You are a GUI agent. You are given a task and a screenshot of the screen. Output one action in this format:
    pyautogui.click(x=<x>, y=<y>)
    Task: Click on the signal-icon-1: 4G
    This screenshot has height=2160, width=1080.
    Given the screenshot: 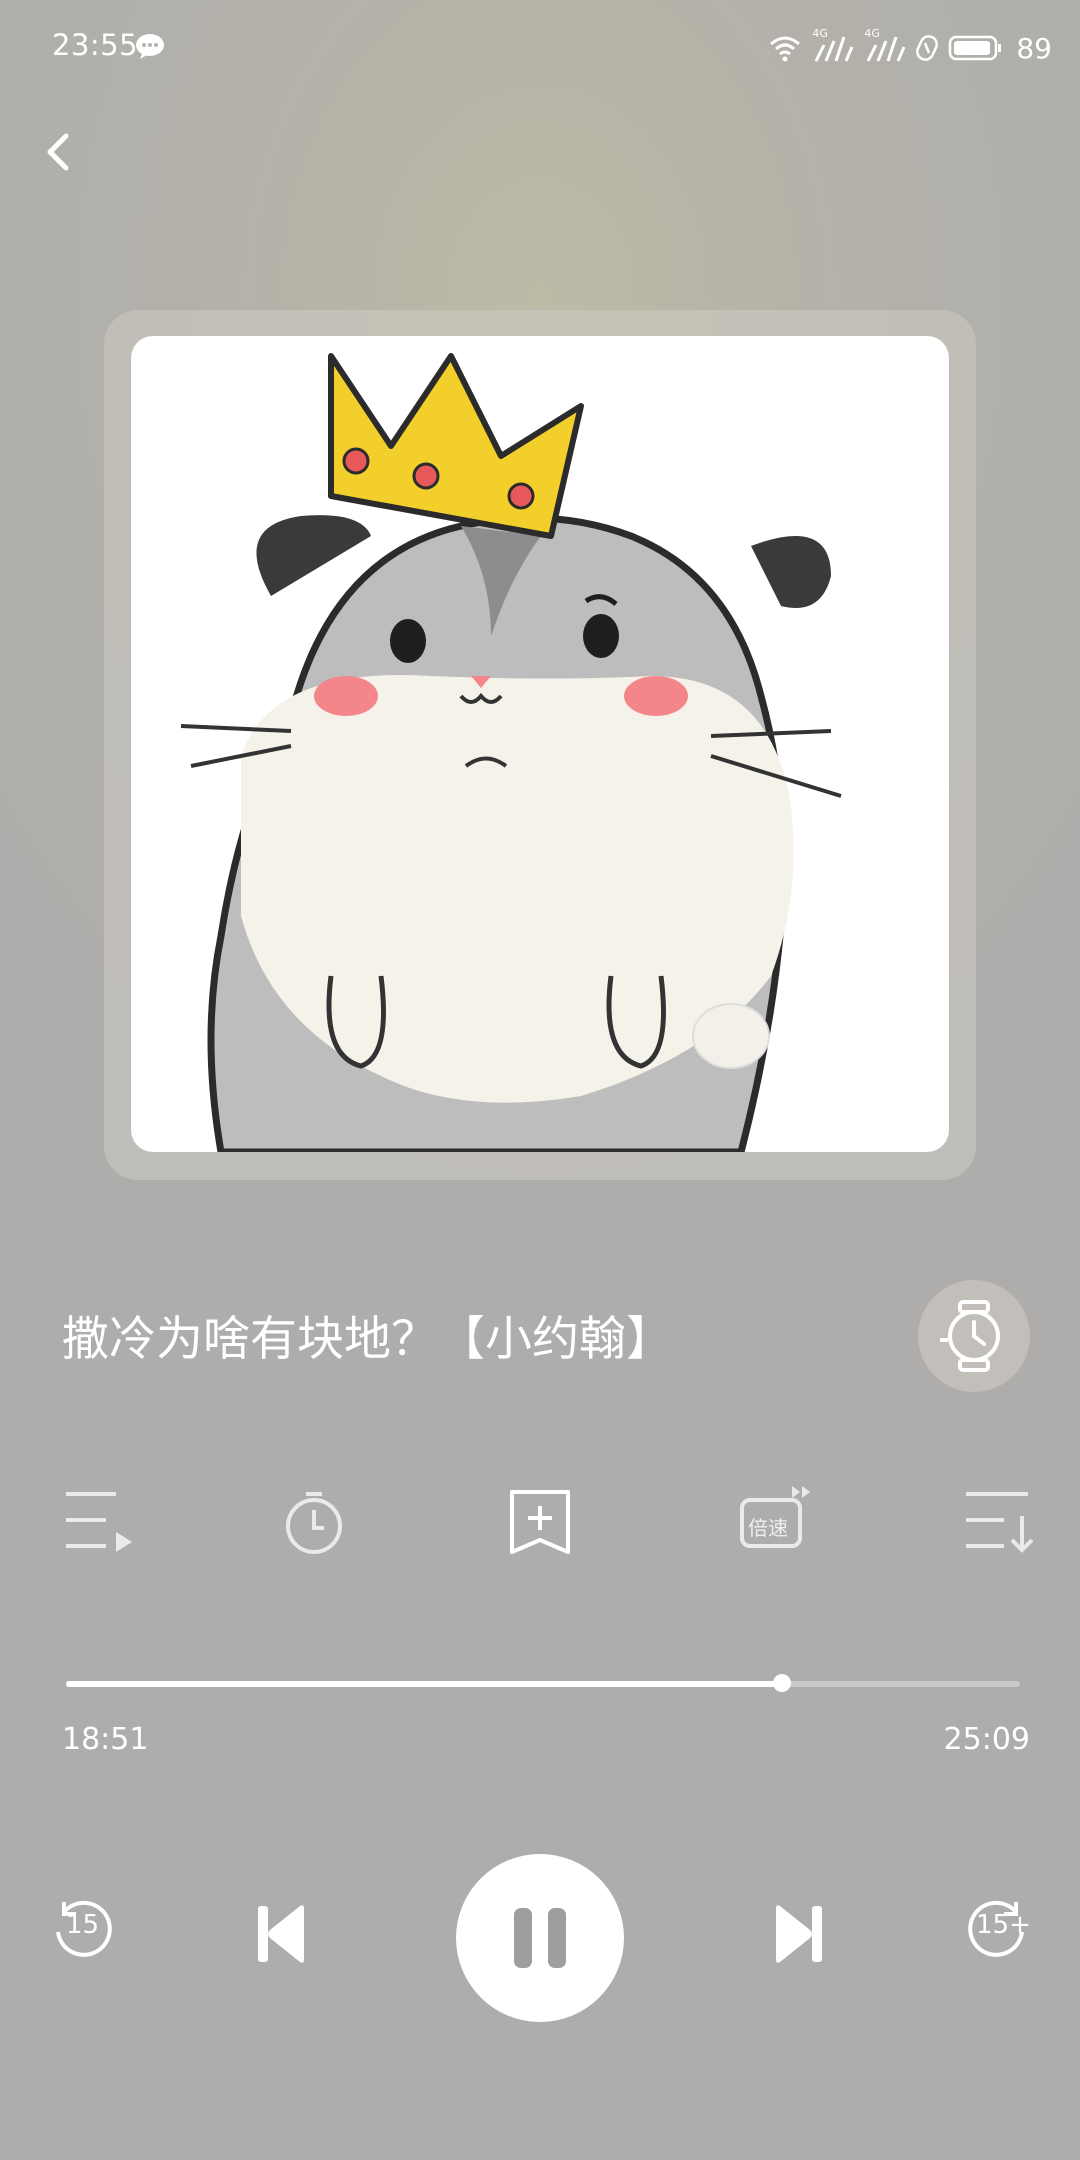 What is the action you would take?
    pyautogui.click(x=833, y=46)
    